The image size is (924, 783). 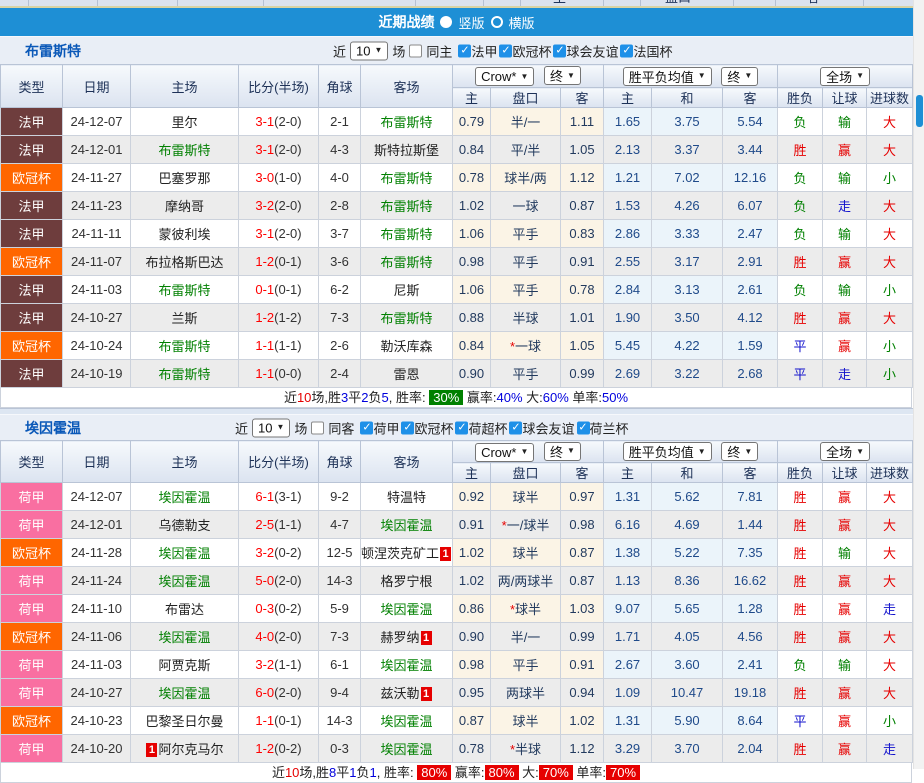 I want to click on scrollbar-thumb, so click(x=919, y=111).